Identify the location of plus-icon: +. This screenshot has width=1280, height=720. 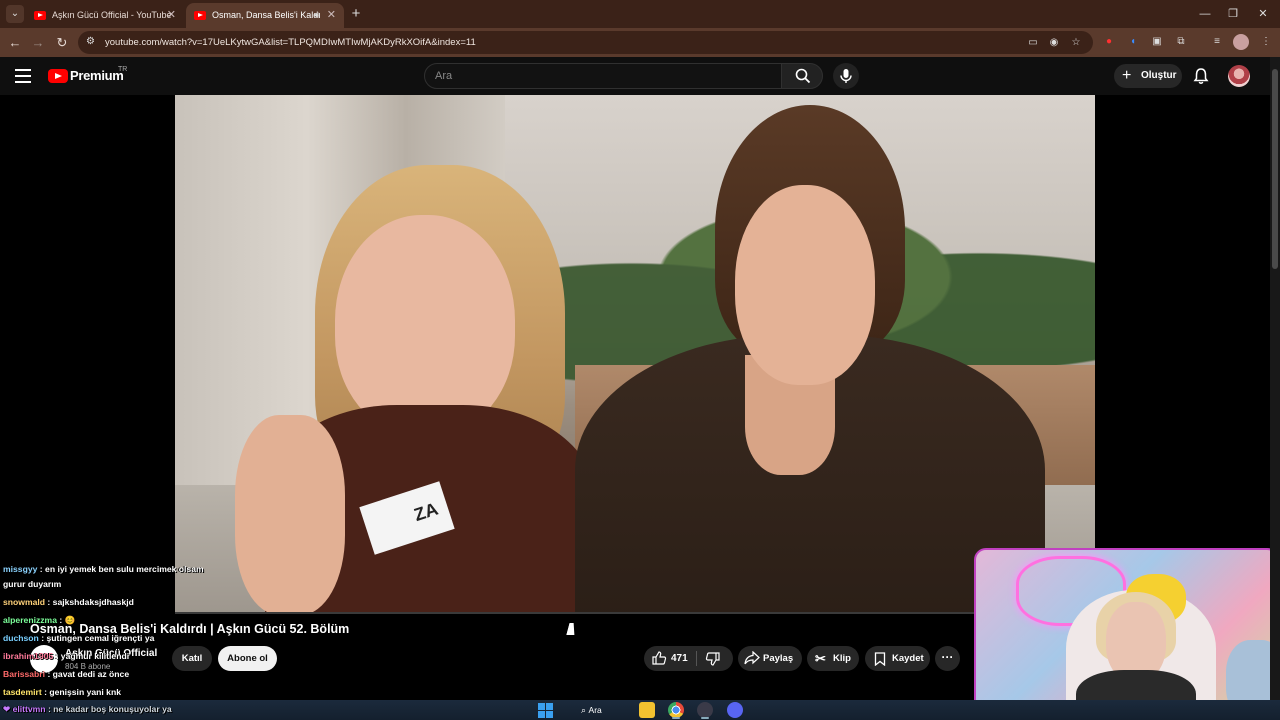
(1127, 75).